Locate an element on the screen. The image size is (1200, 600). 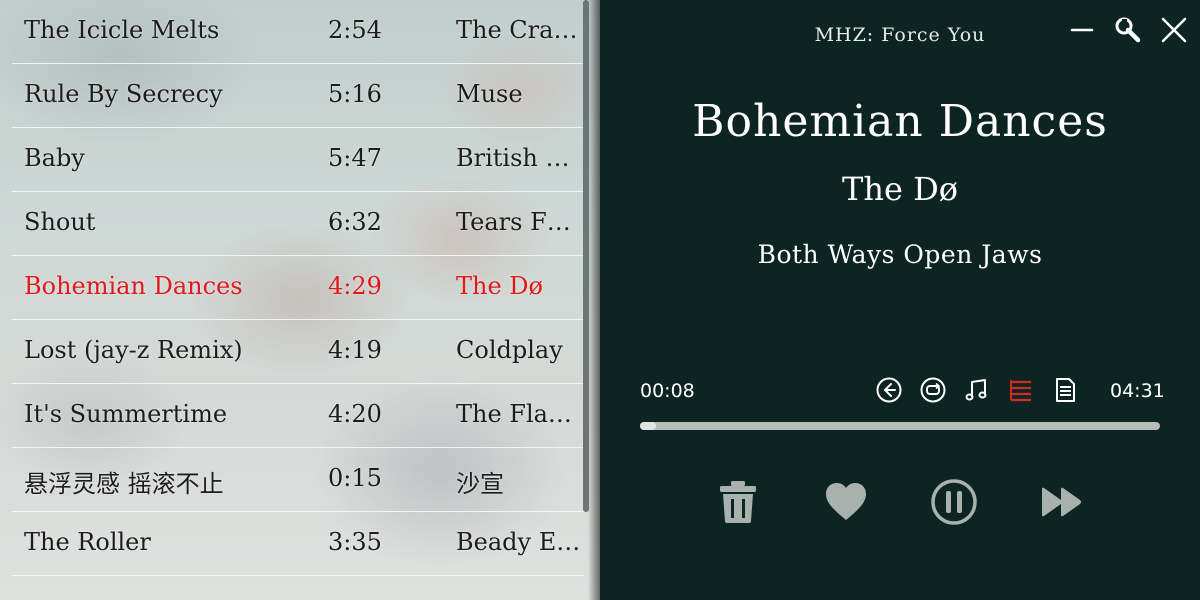
track-duration: 3:35 is located at coordinates (355, 542).